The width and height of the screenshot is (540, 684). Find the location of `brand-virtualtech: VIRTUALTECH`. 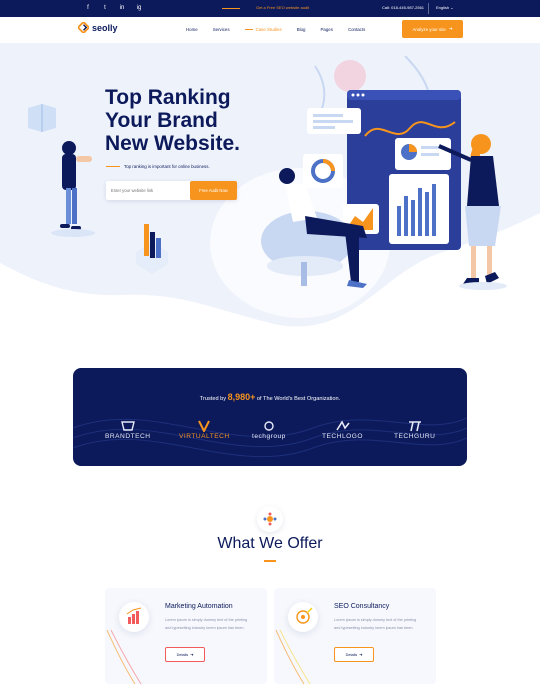

brand-virtualtech: VIRTUALTECH is located at coordinates (204, 430).